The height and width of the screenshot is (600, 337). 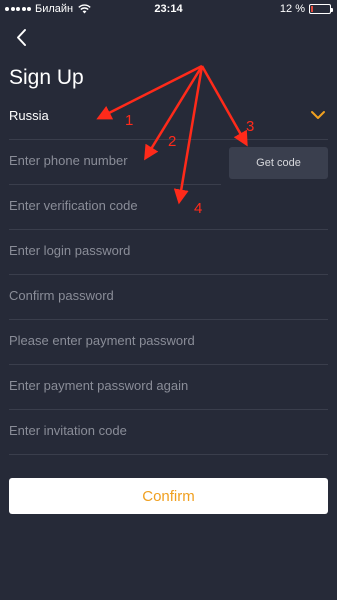 What do you see at coordinates (23, 38) in the screenshot?
I see `chevron-left-icon` at bounding box center [23, 38].